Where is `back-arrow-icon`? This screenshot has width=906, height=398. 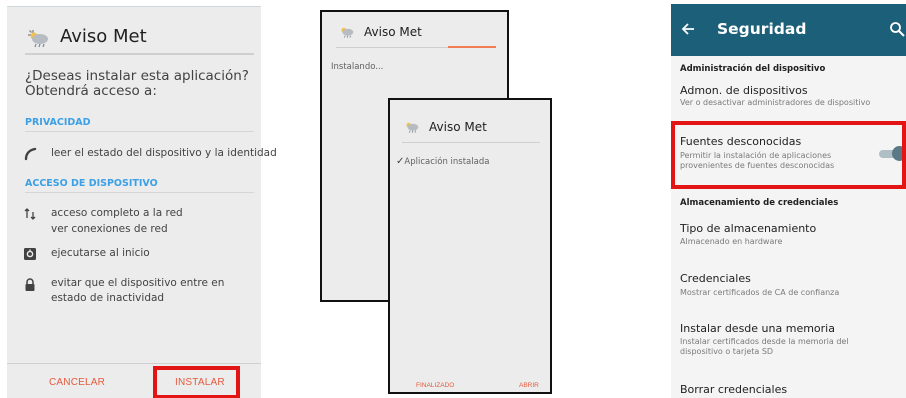
back-arrow-icon is located at coordinates (688, 29).